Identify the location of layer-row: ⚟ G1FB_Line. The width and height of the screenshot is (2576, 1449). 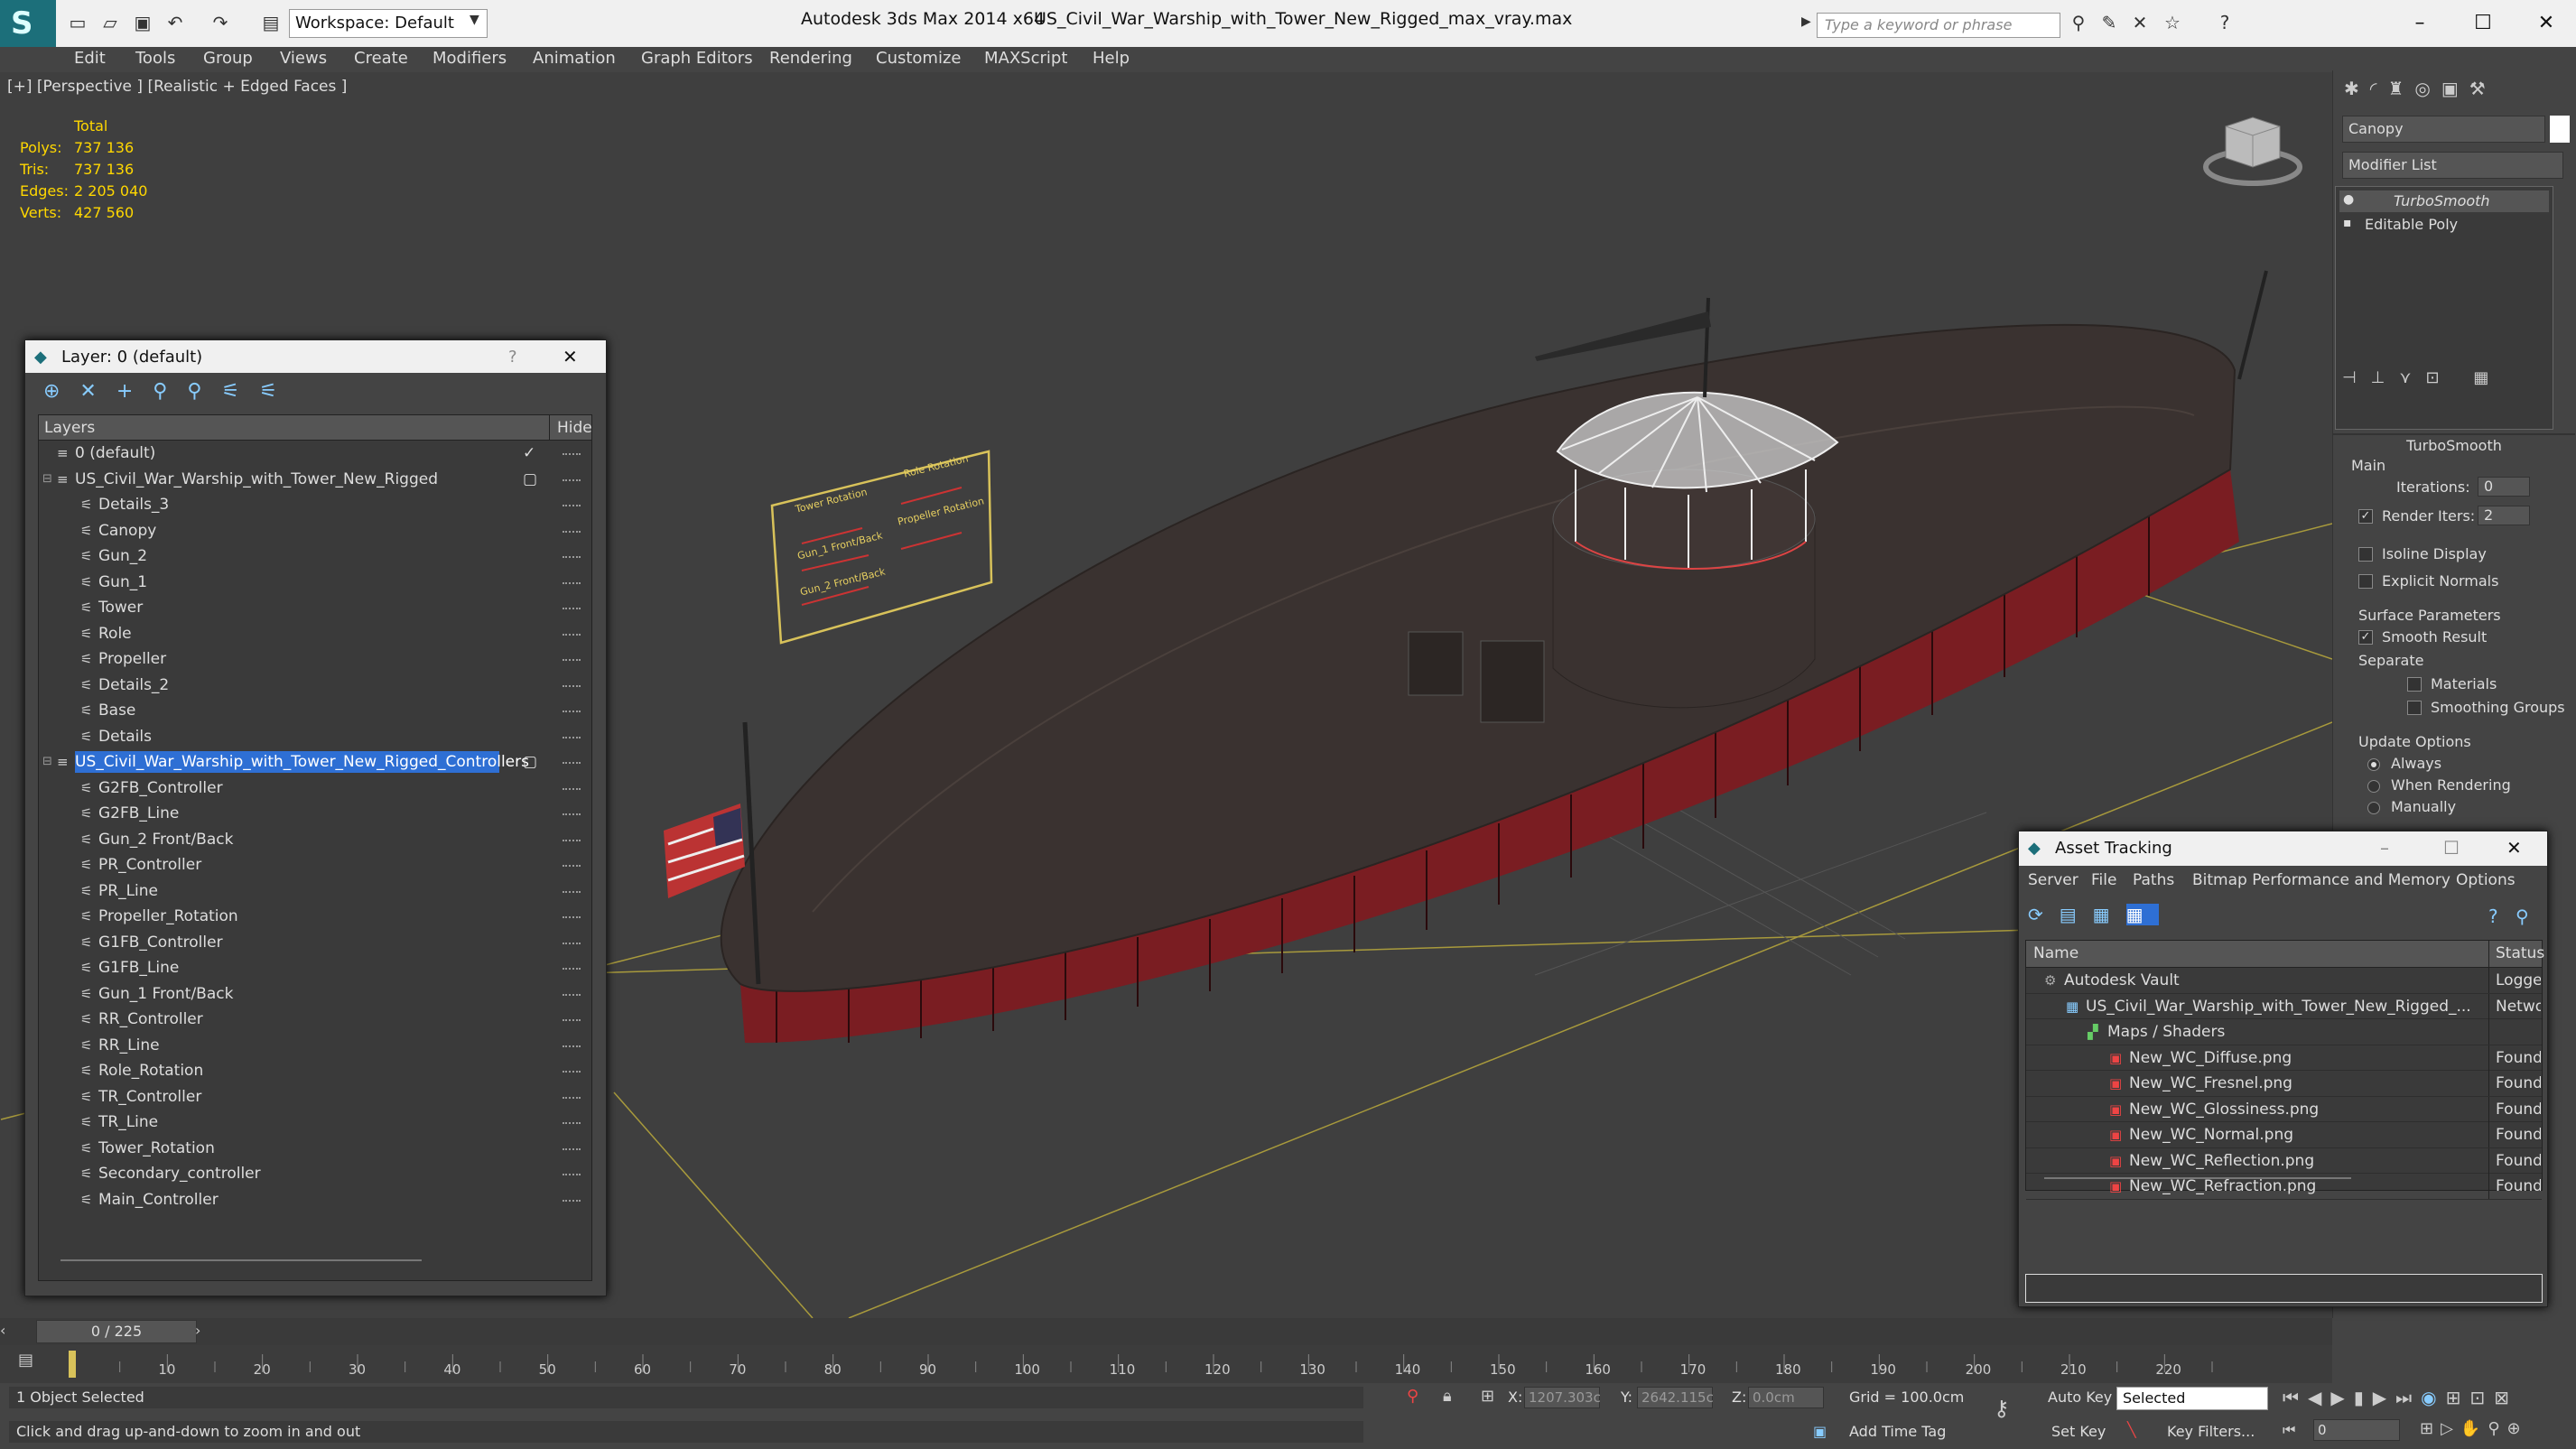
(315, 968).